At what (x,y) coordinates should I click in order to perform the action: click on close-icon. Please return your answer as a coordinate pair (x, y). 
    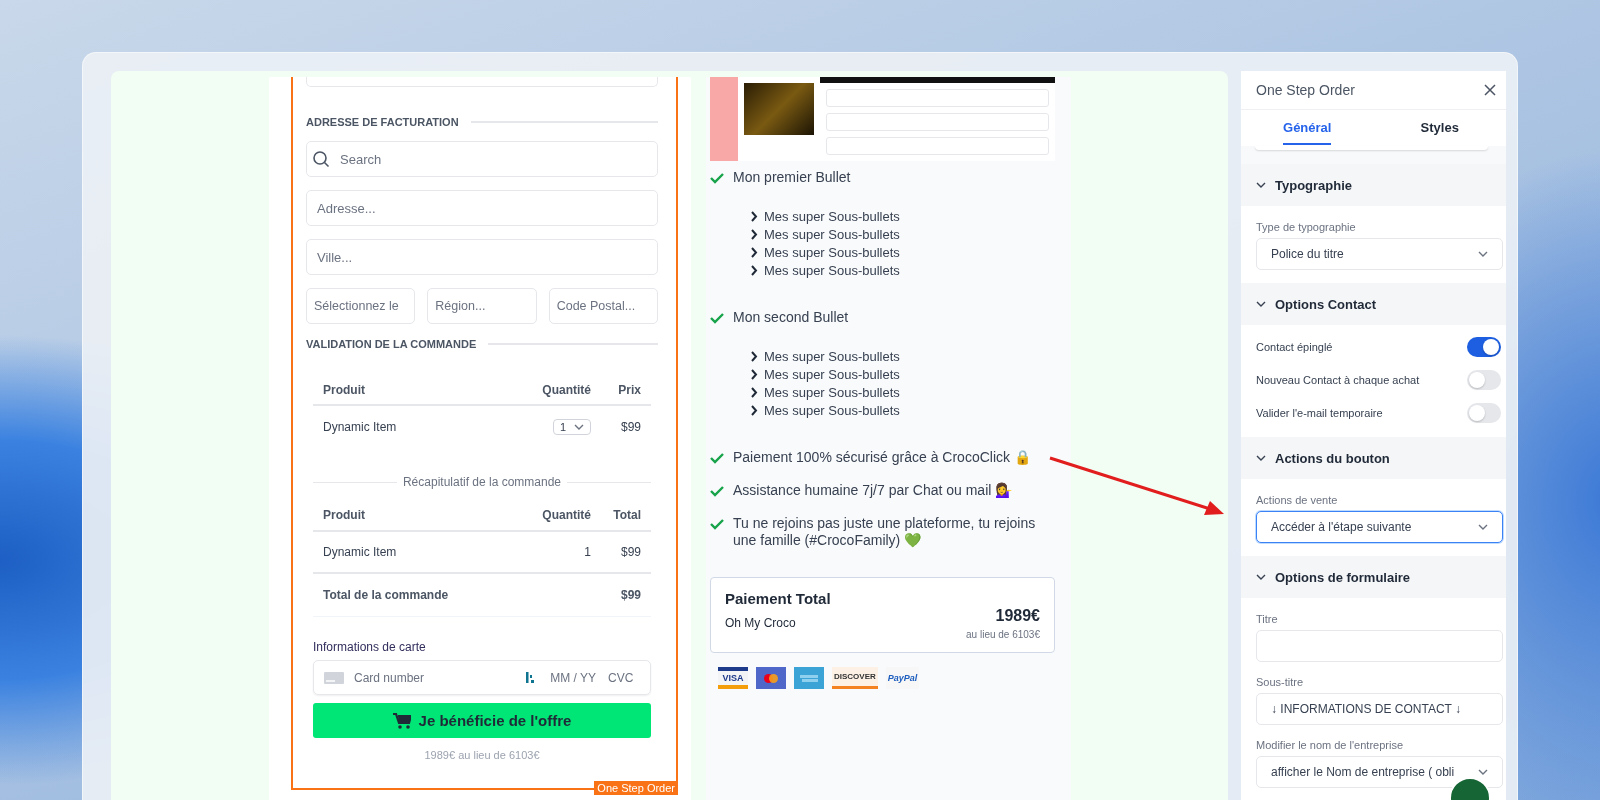
    Looking at the image, I should click on (1490, 90).